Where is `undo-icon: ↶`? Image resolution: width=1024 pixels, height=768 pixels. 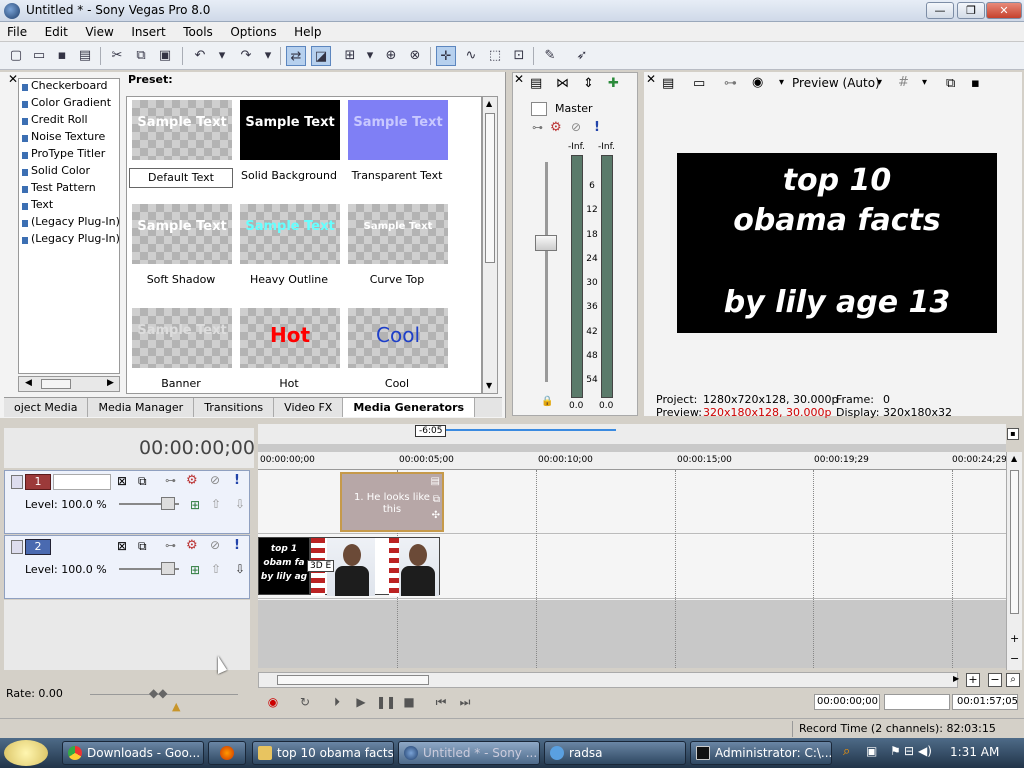 undo-icon: ↶ is located at coordinates (200, 56).